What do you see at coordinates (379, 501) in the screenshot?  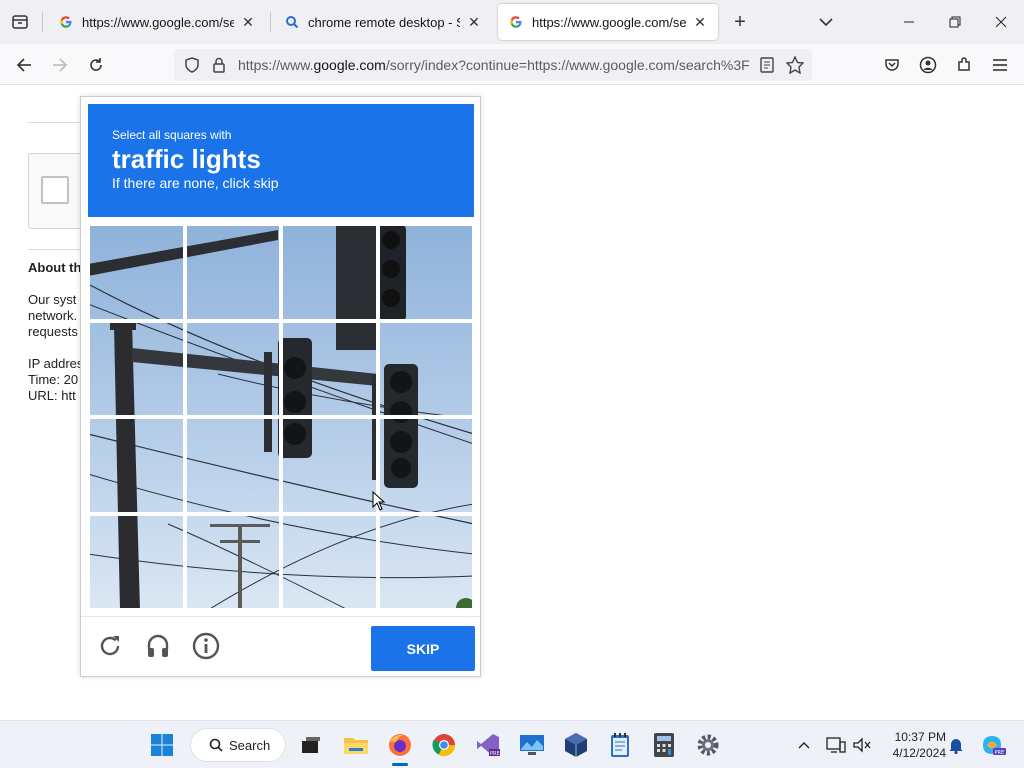 I see `mouse-cursor-icon` at bounding box center [379, 501].